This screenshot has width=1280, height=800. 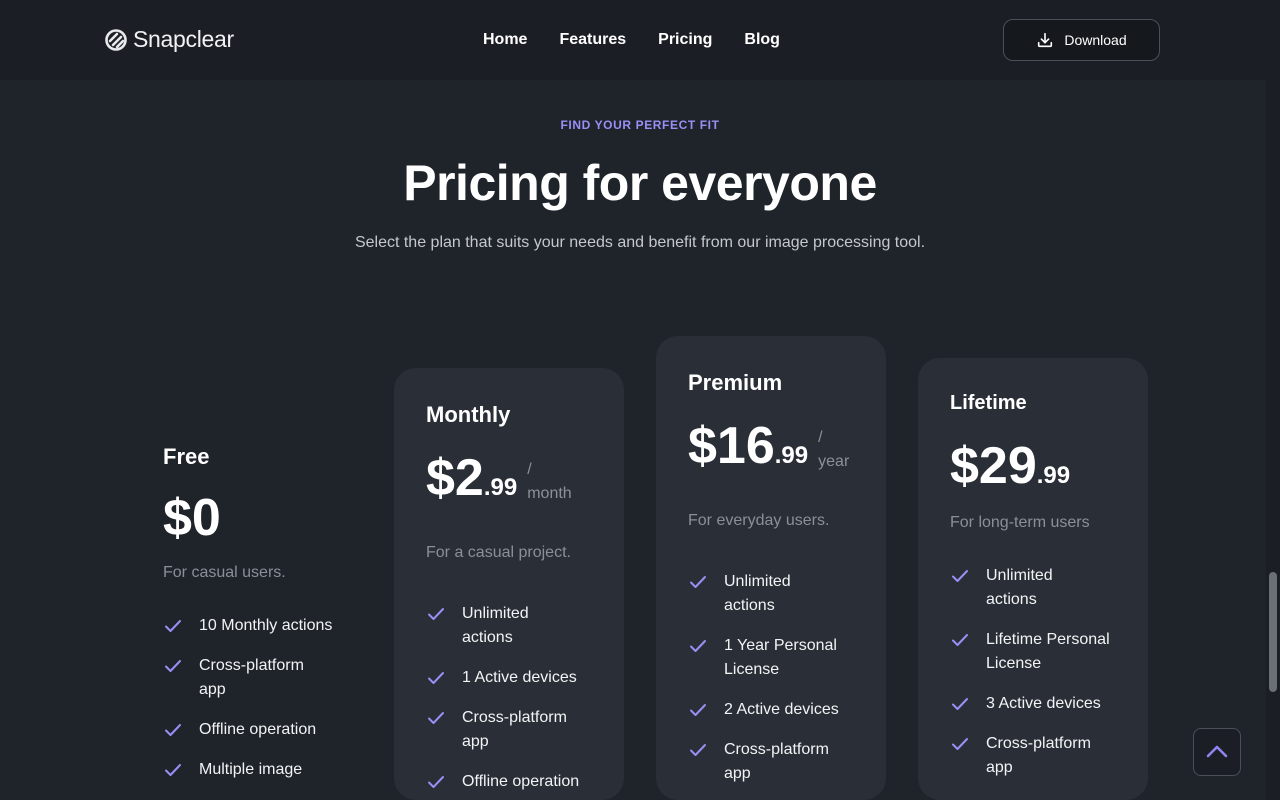 What do you see at coordinates (1273, 632) in the screenshot?
I see `scrollbar-thumb` at bounding box center [1273, 632].